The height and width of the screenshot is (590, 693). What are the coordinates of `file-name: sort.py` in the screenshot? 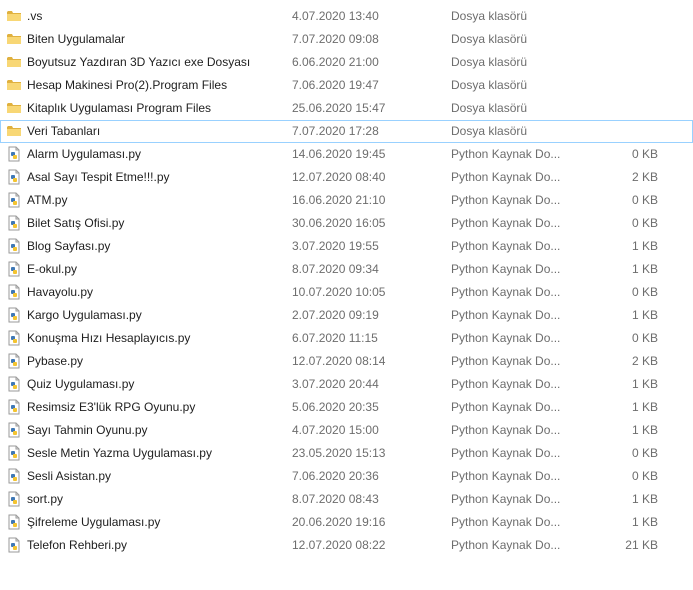 It's located at (45, 499).